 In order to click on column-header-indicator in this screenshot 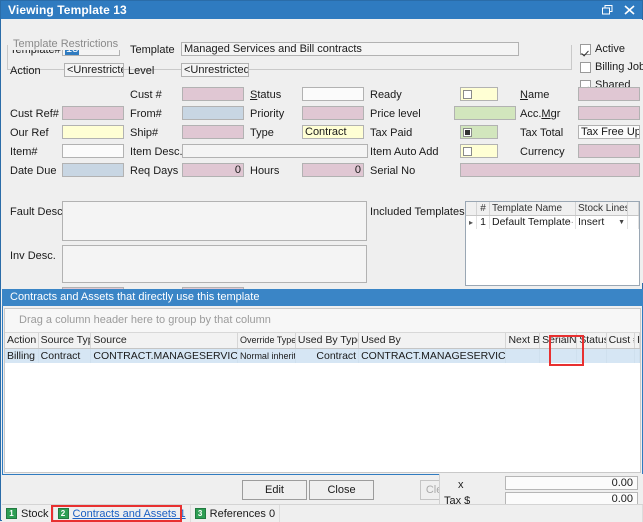, I will do `click(471, 208)`.